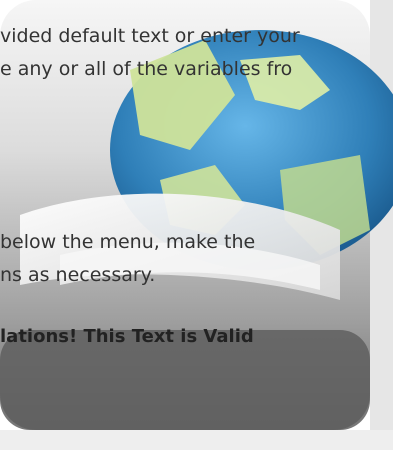 The height and width of the screenshot is (450, 393). I want to click on instruction-line-3: below the menu, make the, so click(128, 242).